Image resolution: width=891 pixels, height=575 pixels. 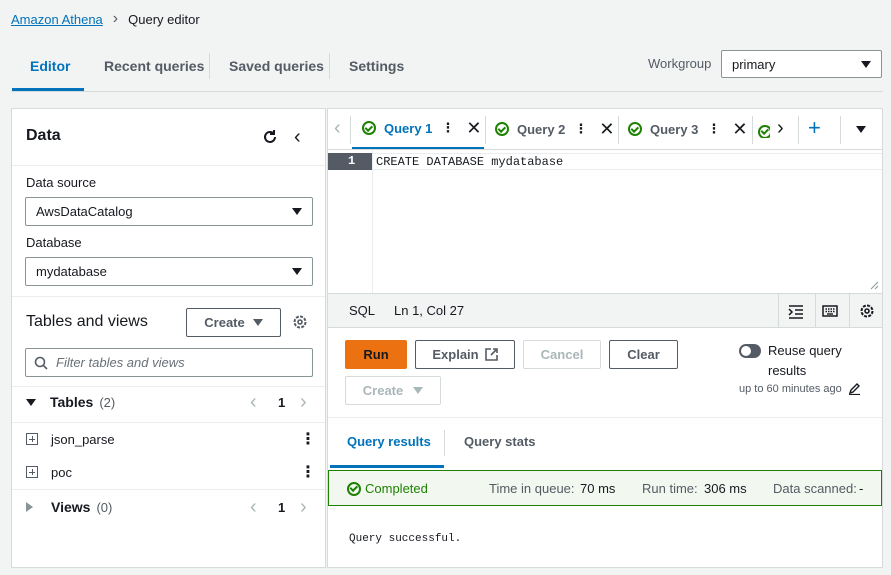 I want to click on query-tab-1: Query 1 ⋮ ✕, so click(x=418, y=129).